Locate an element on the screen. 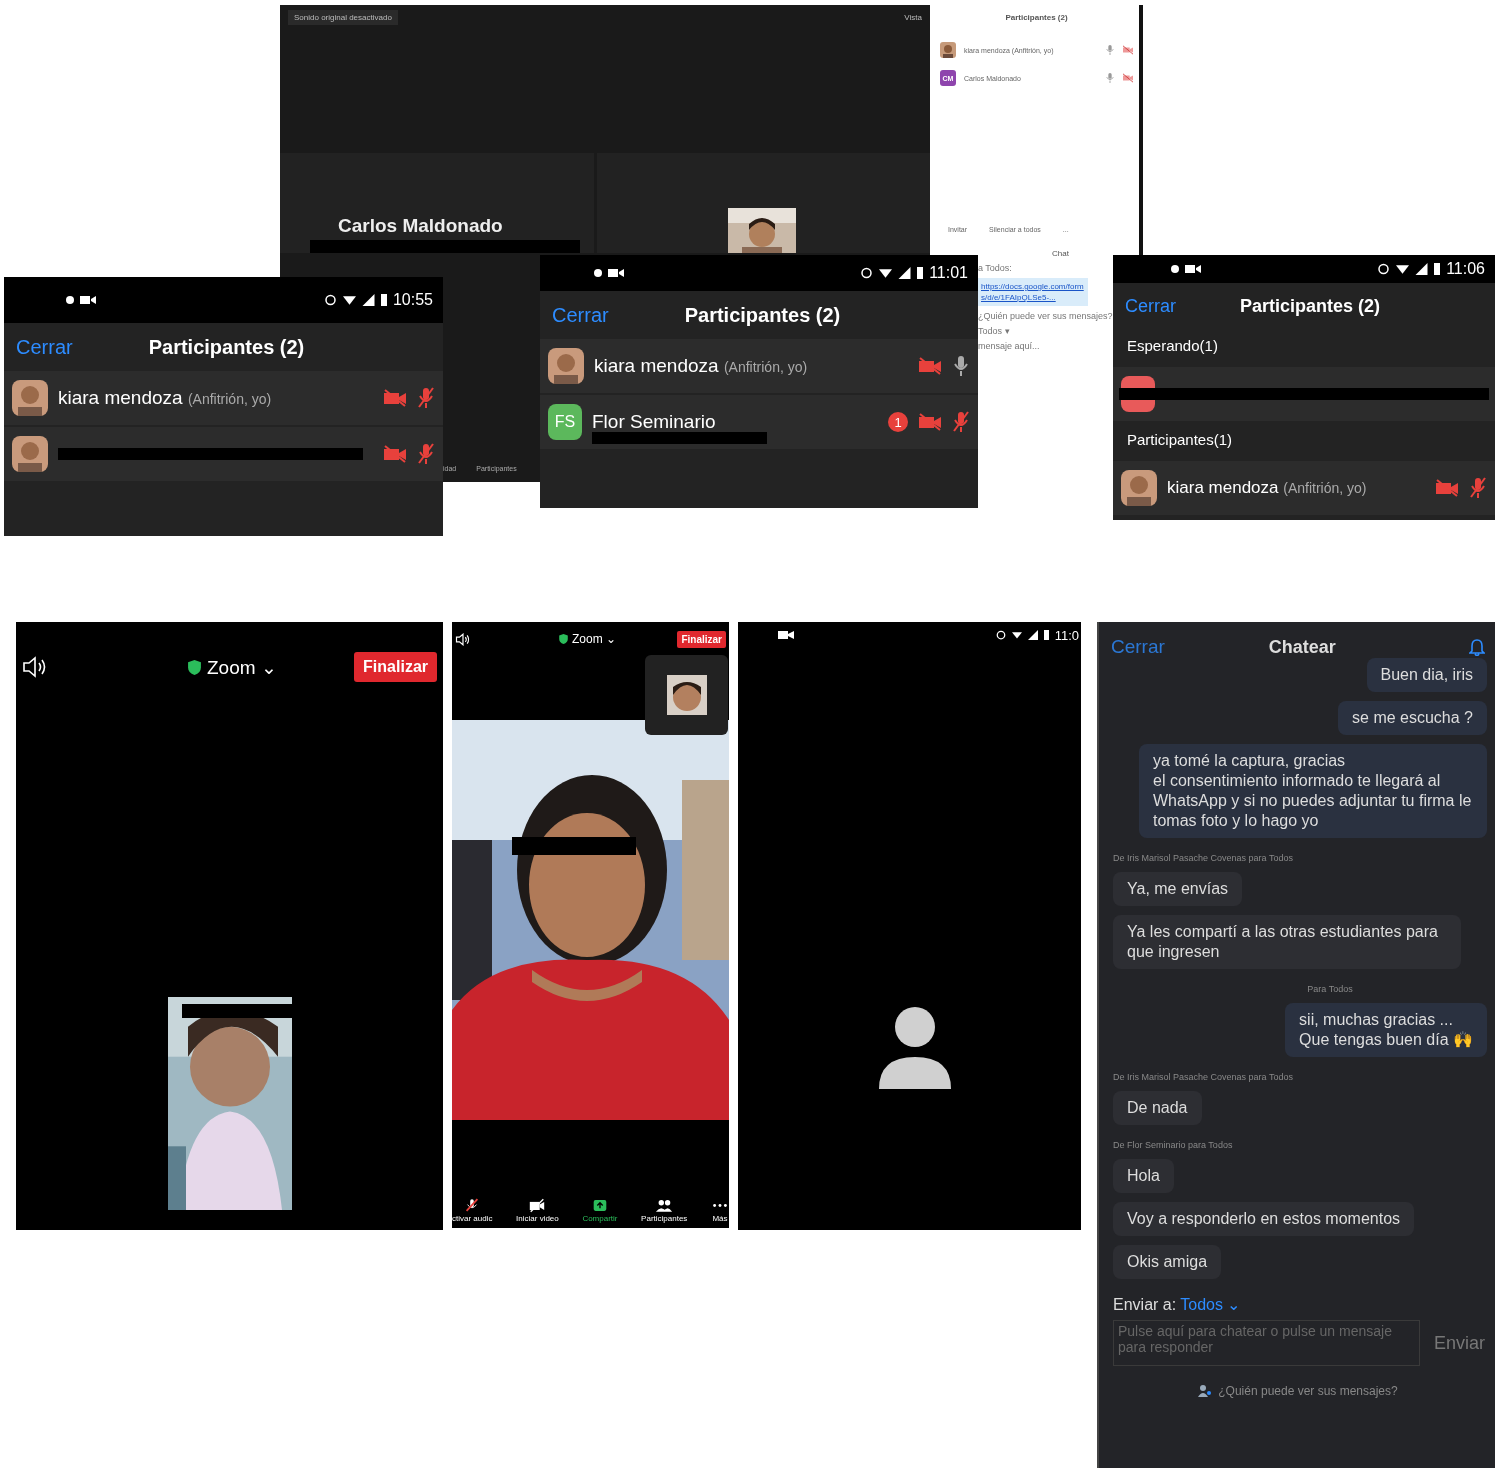 Image resolution: width=1495 pixels, height=1468 pixels. chat-message: ya tomé la captura, gracias el consentimiento informado te llegará al WhatsApp y si no puedes adjuntar tu firma le tomas foto y lo hago yo is located at coordinates (1313, 791).